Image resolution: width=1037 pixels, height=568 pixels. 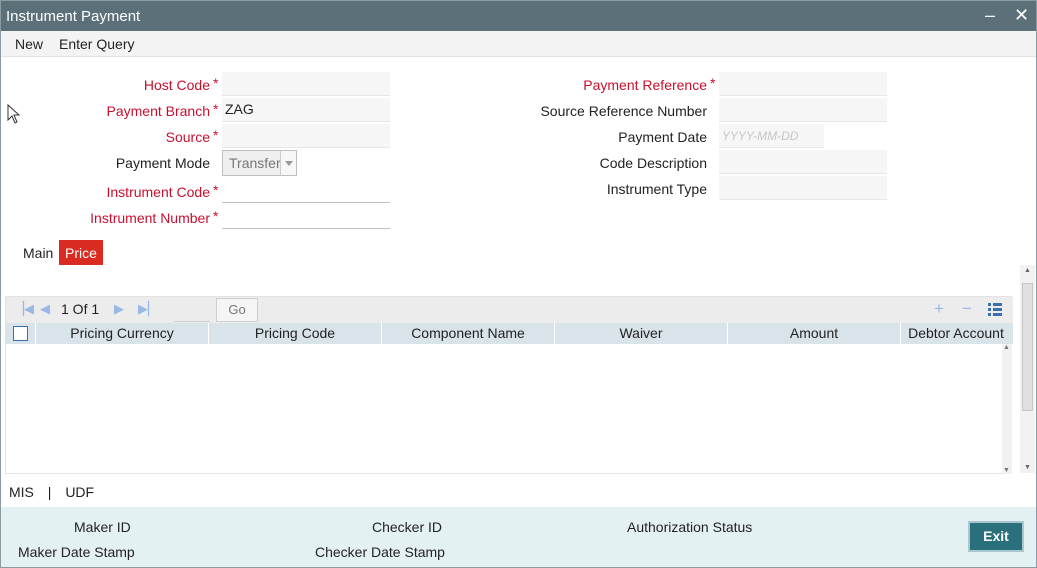 I want to click on instrument-type-field, so click(x=803, y=188).